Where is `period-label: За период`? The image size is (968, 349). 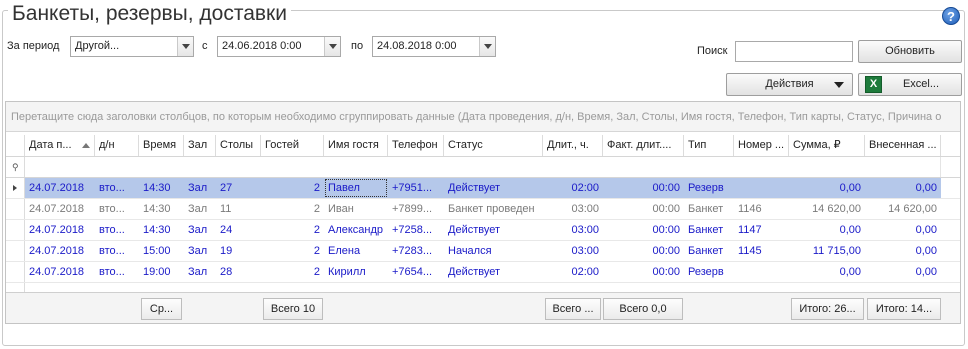
period-label: За период is located at coordinates (33, 46).